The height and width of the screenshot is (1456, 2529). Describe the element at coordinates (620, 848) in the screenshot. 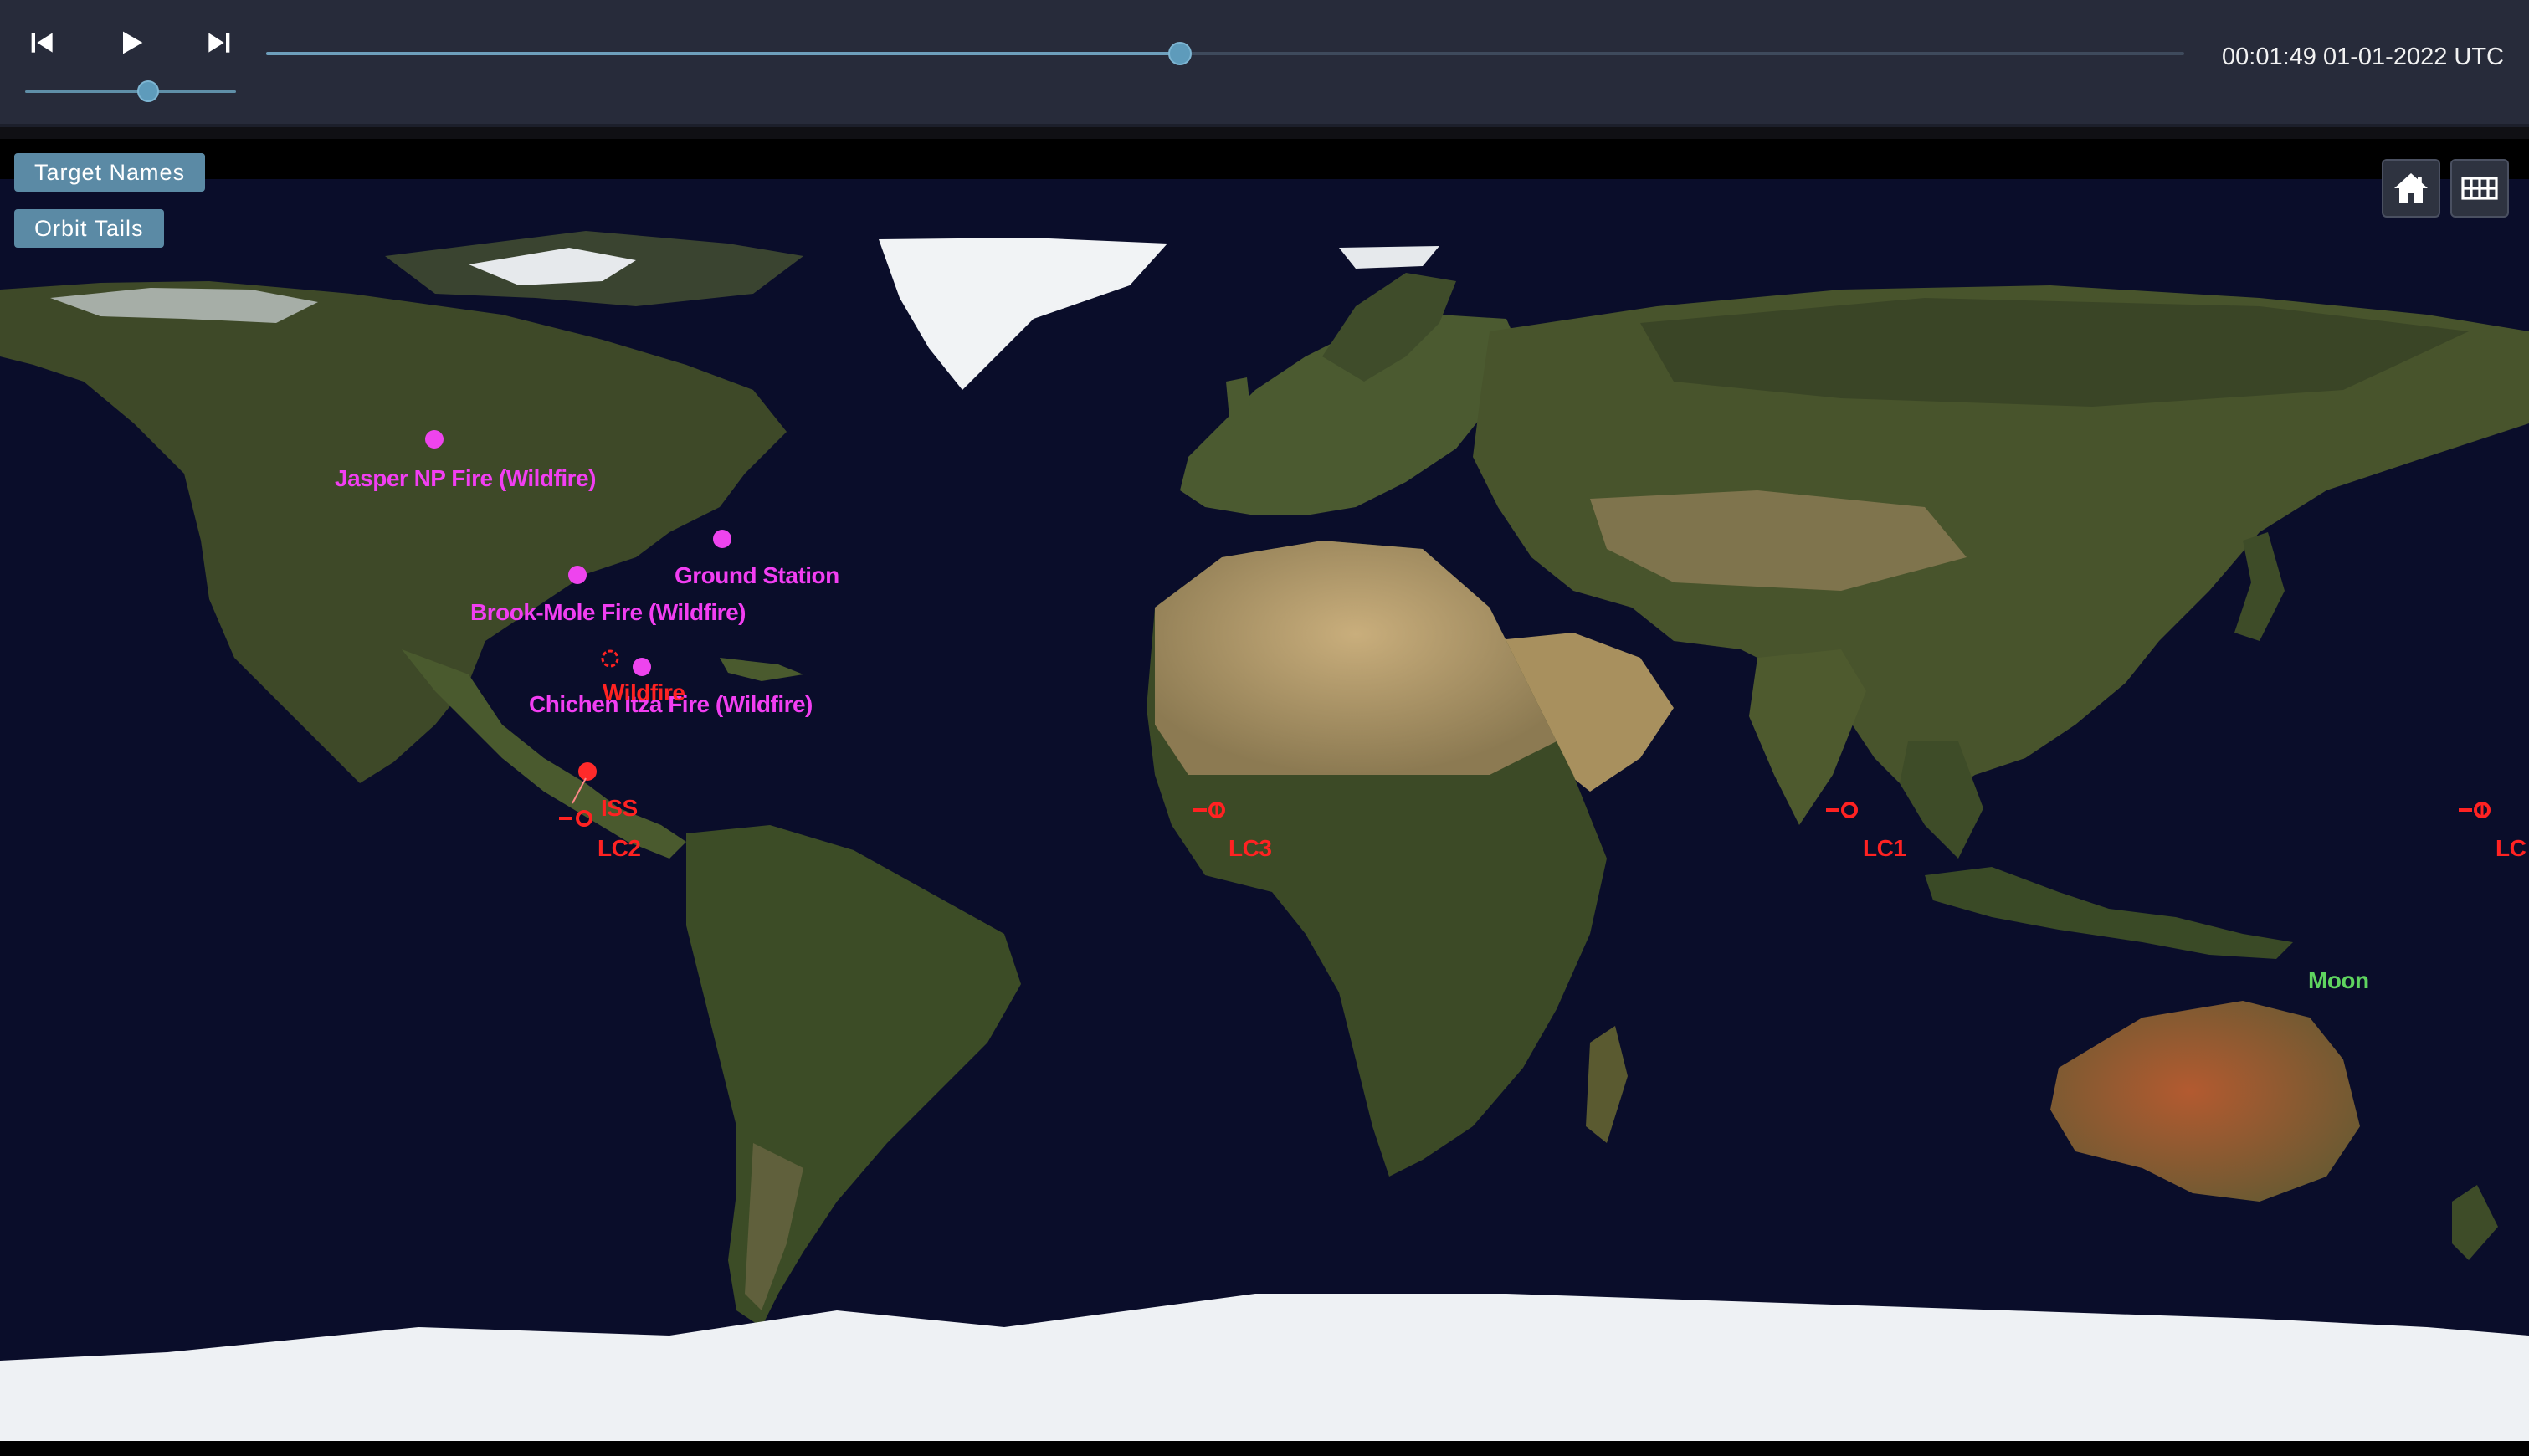

I see `lc2-label: LC2` at that location.